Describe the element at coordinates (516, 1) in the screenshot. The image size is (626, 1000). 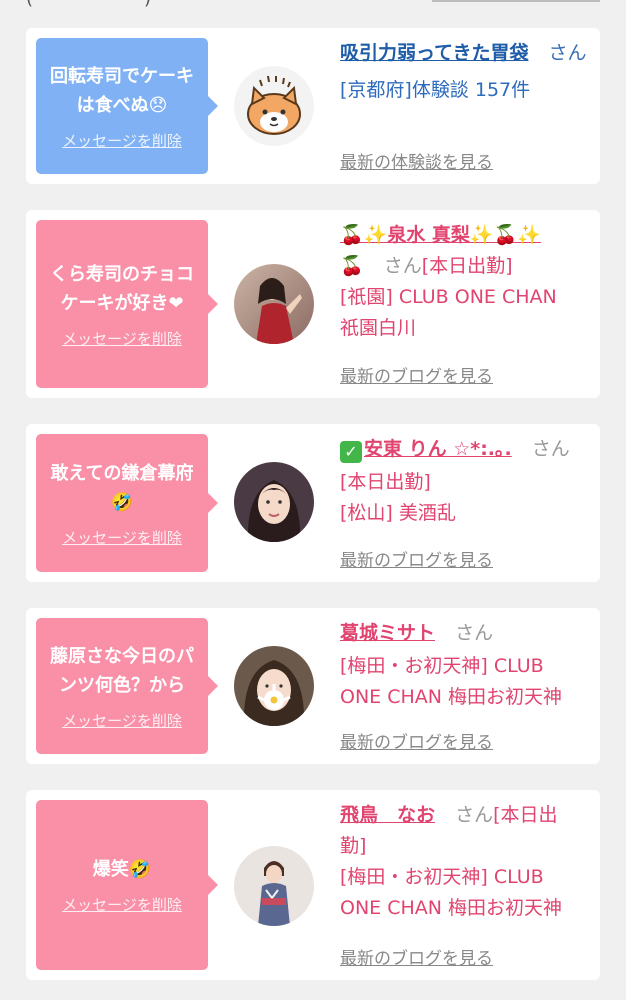
I see `top-divider` at that location.